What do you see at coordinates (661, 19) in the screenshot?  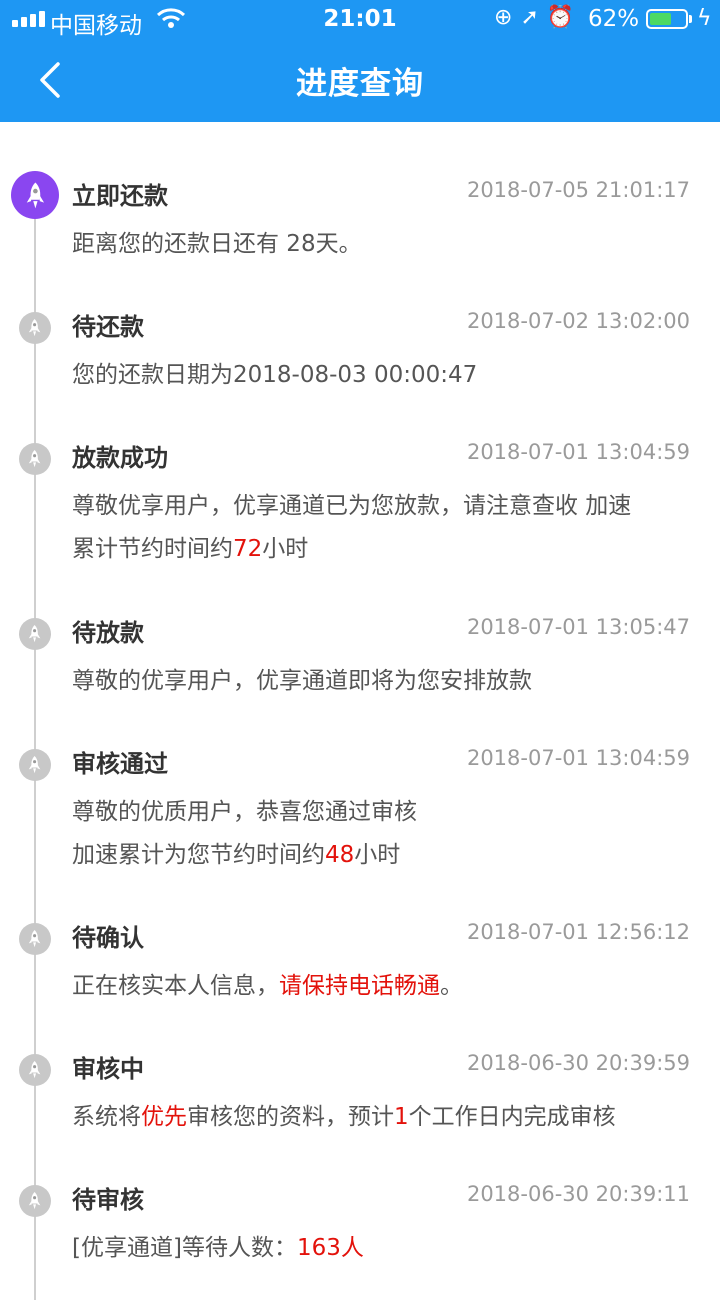 I see `battery-level` at bounding box center [661, 19].